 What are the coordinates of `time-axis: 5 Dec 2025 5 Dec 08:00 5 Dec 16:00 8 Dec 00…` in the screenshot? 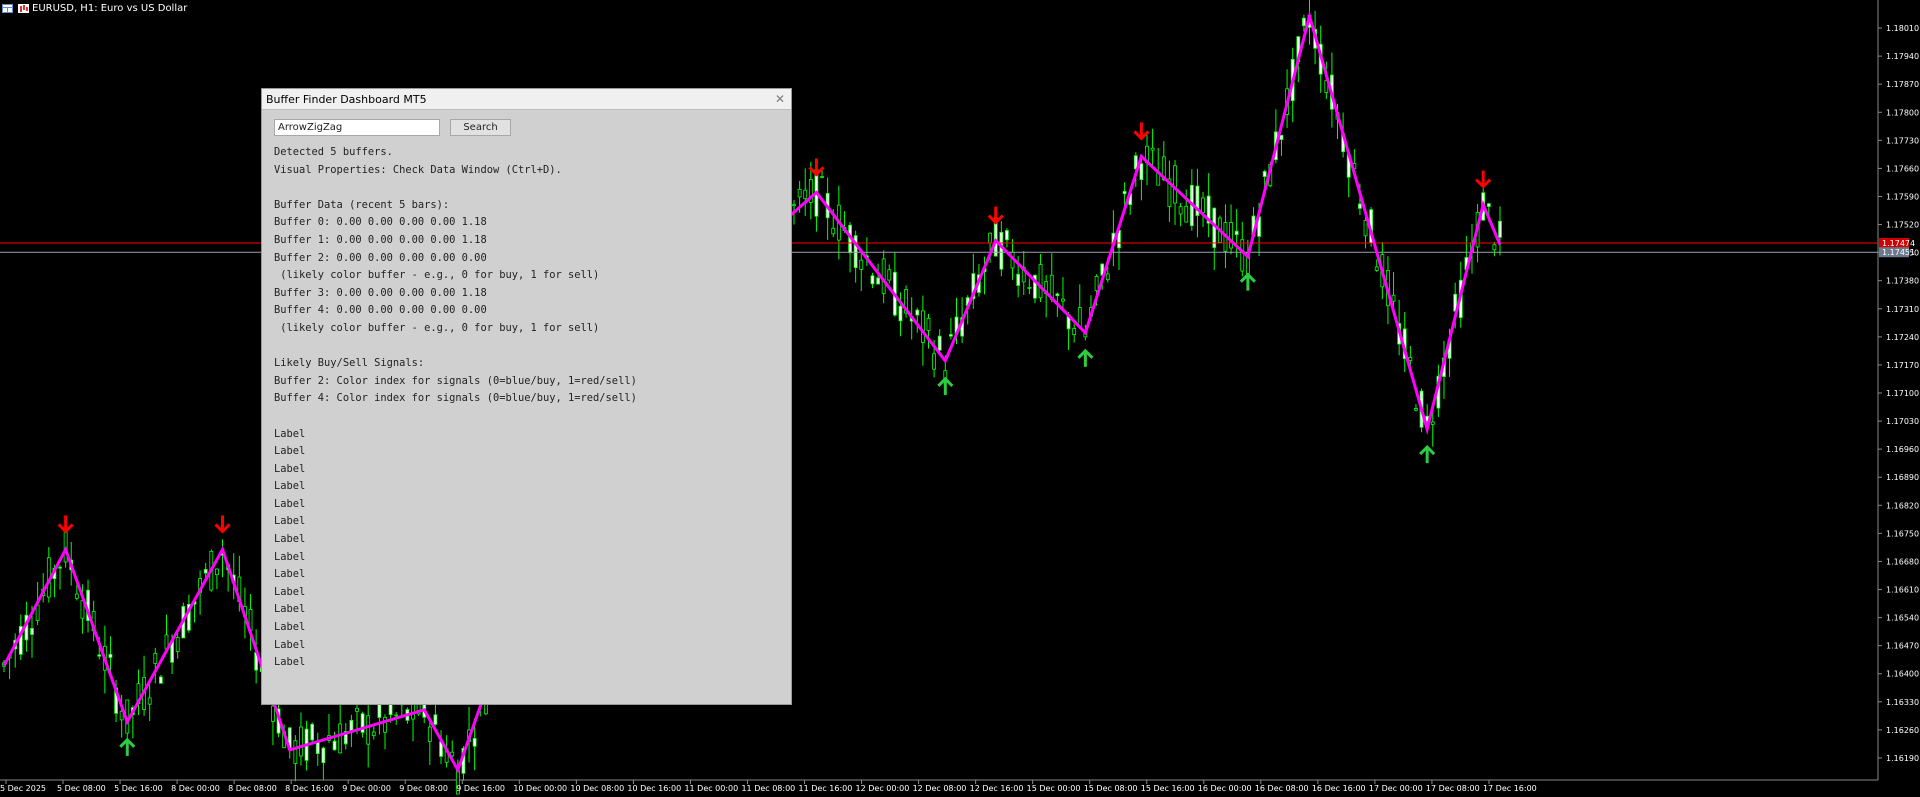 It's located at (768, 786).